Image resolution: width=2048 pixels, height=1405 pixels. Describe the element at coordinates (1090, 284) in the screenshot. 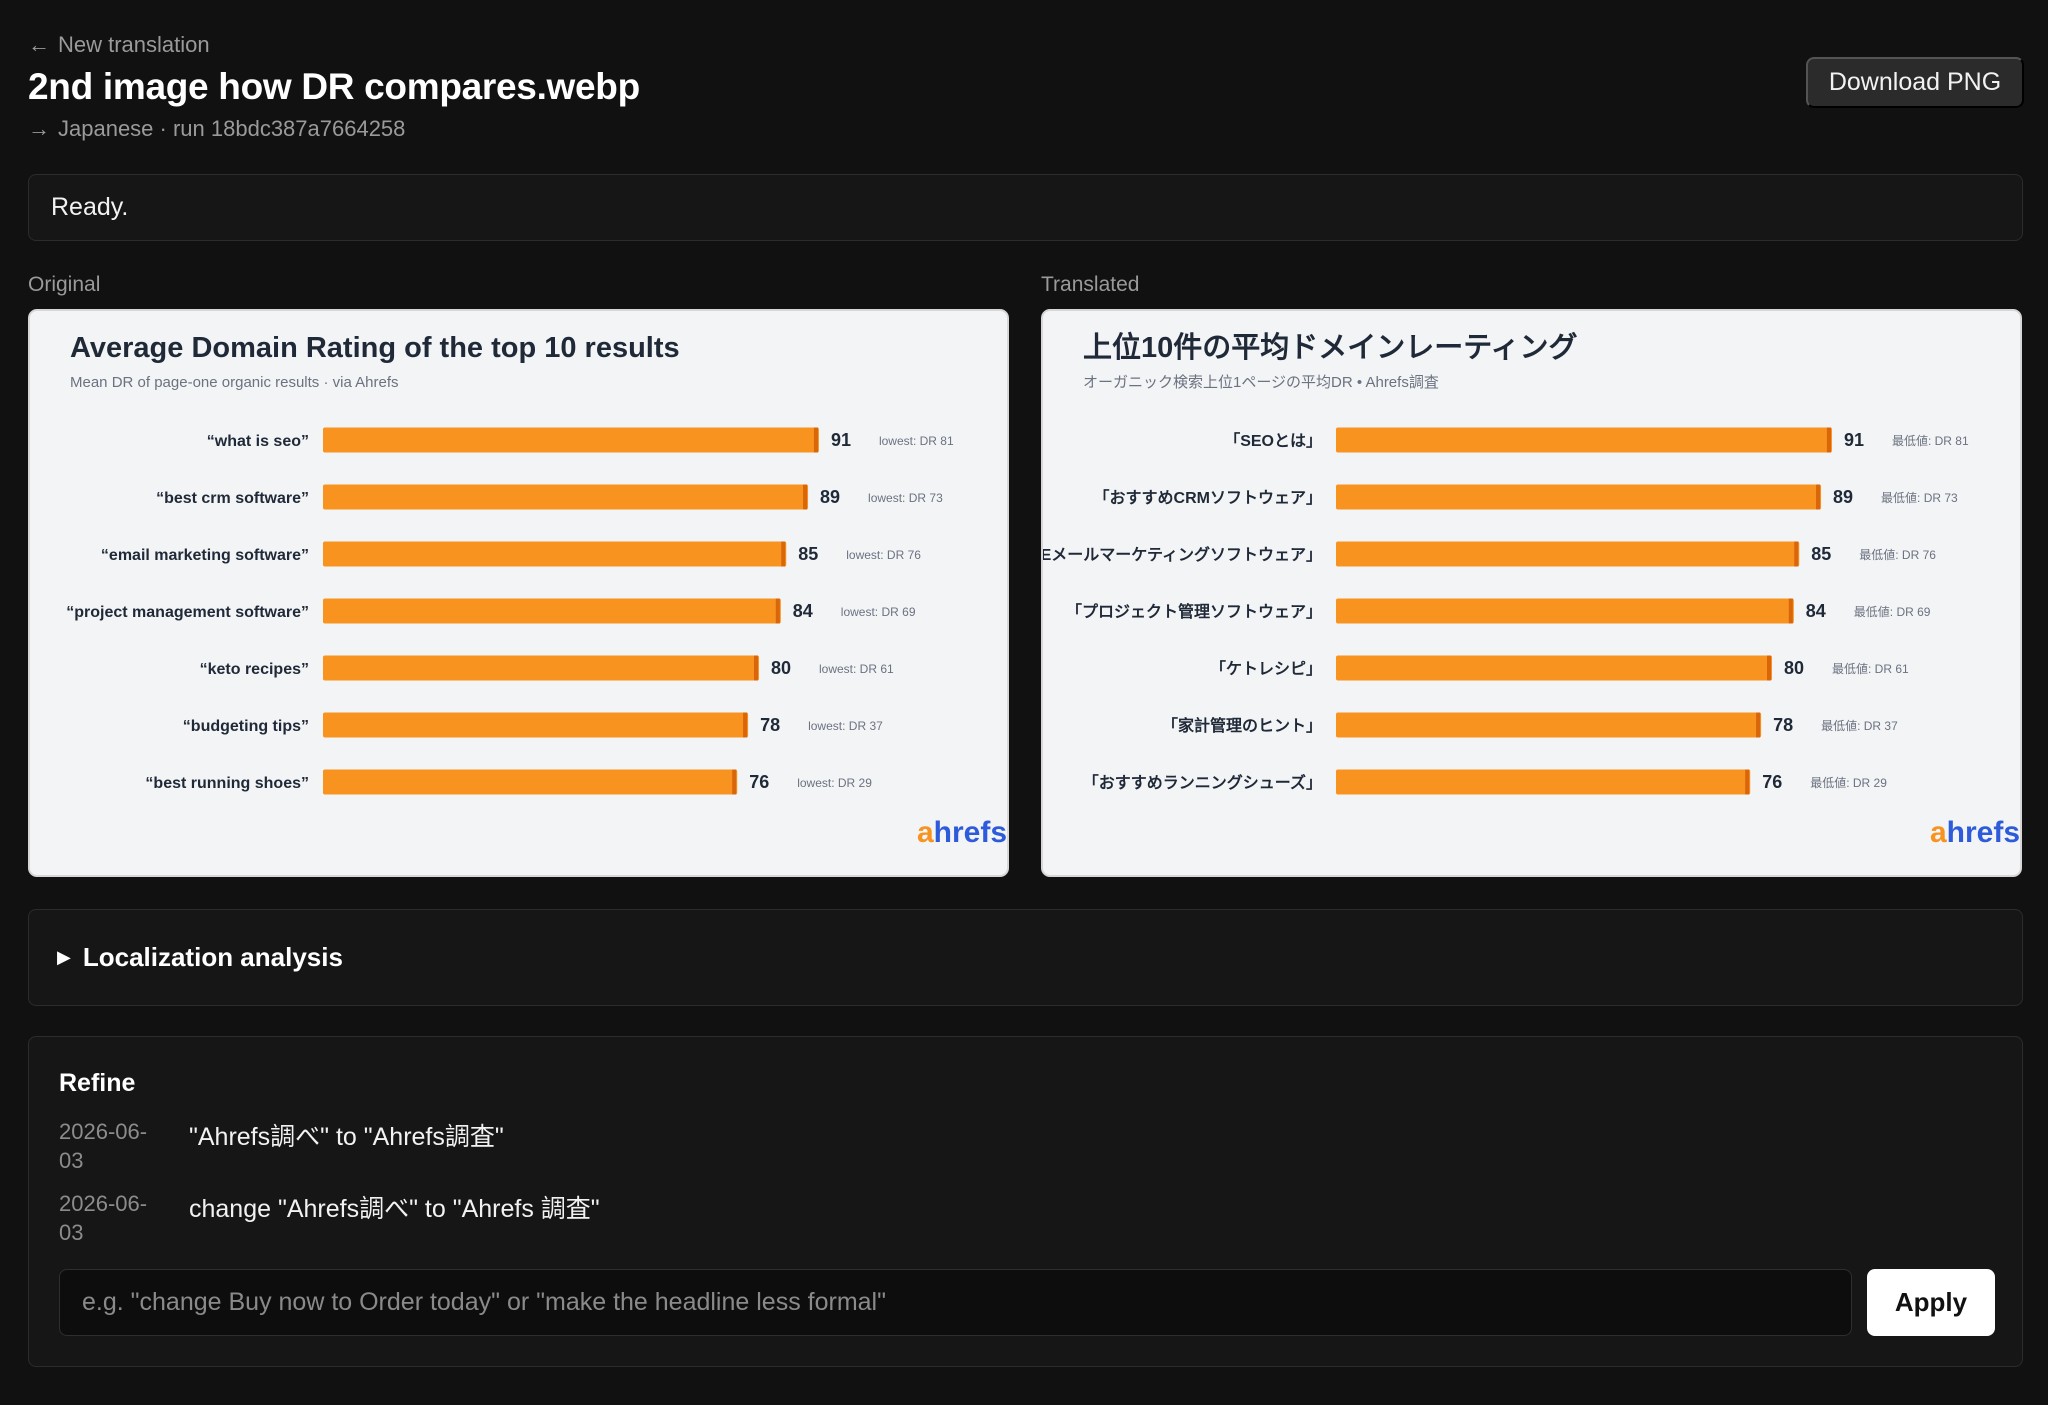

I see `translated-label: Translated` at that location.